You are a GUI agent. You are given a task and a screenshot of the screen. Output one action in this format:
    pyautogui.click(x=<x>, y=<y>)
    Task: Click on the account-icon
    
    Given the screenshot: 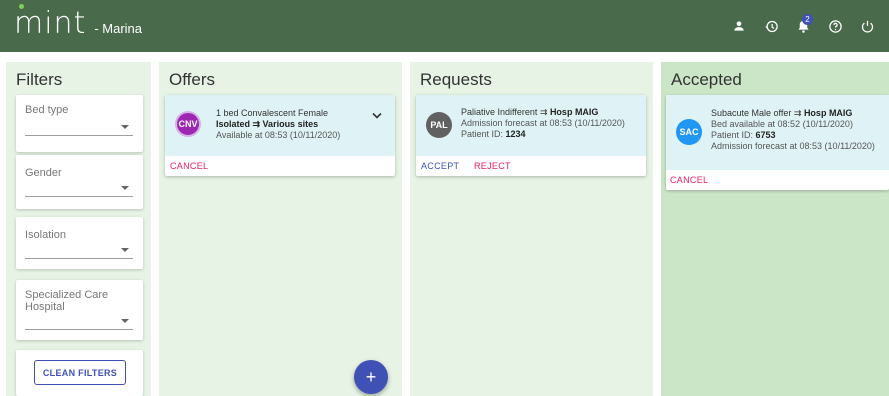 What is the action you would take?
    pyautogui.click(x=739, y=26)
    